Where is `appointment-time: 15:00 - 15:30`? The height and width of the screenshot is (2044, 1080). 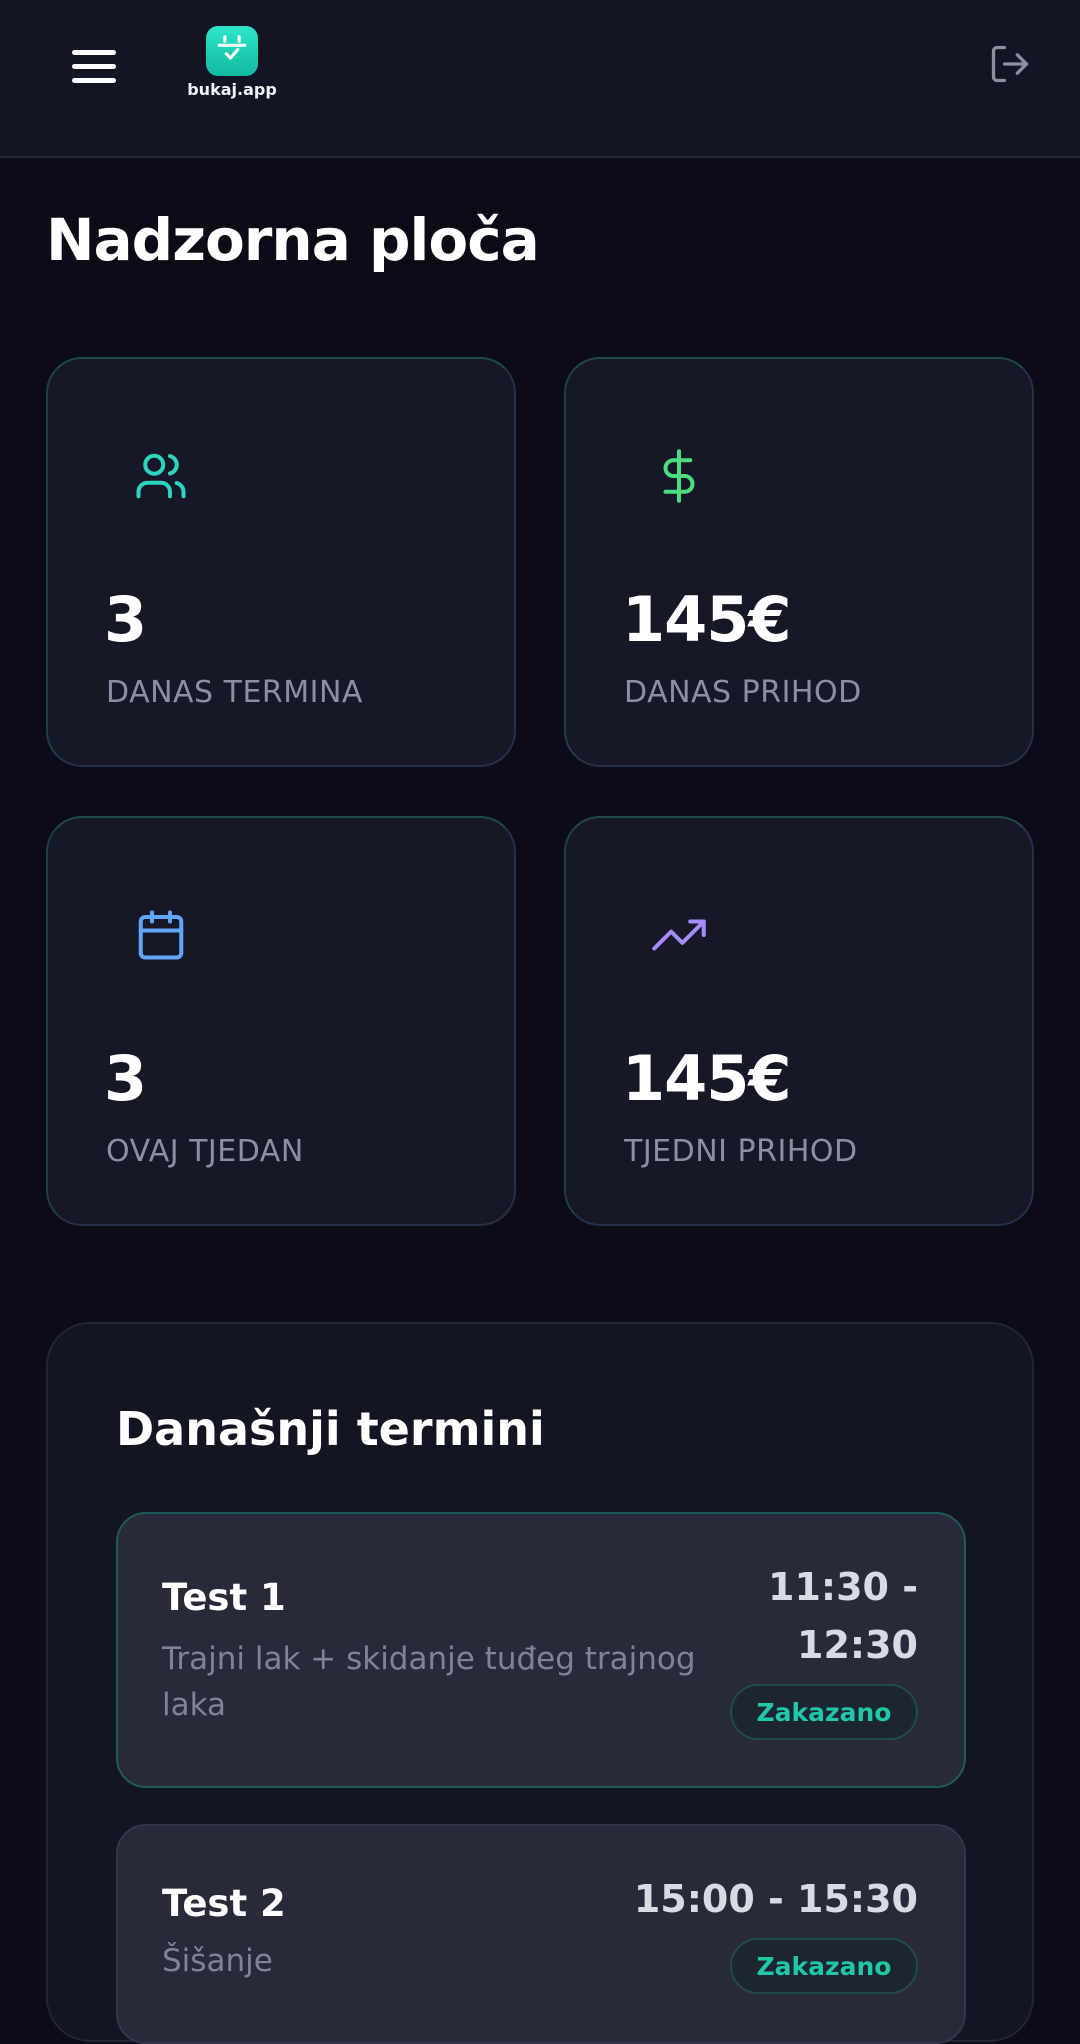 appointment-time: 15:00 - 15:30 is located at coordinates (775, 1899).